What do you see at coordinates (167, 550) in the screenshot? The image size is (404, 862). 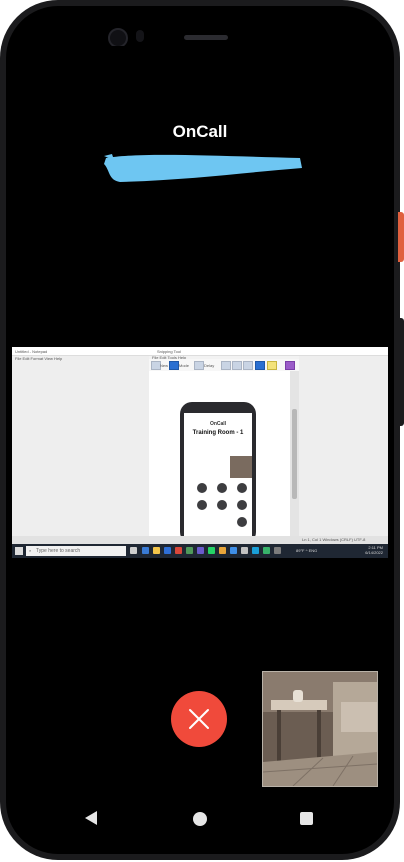 I see `word-icon` at bounding box center [167, 550].